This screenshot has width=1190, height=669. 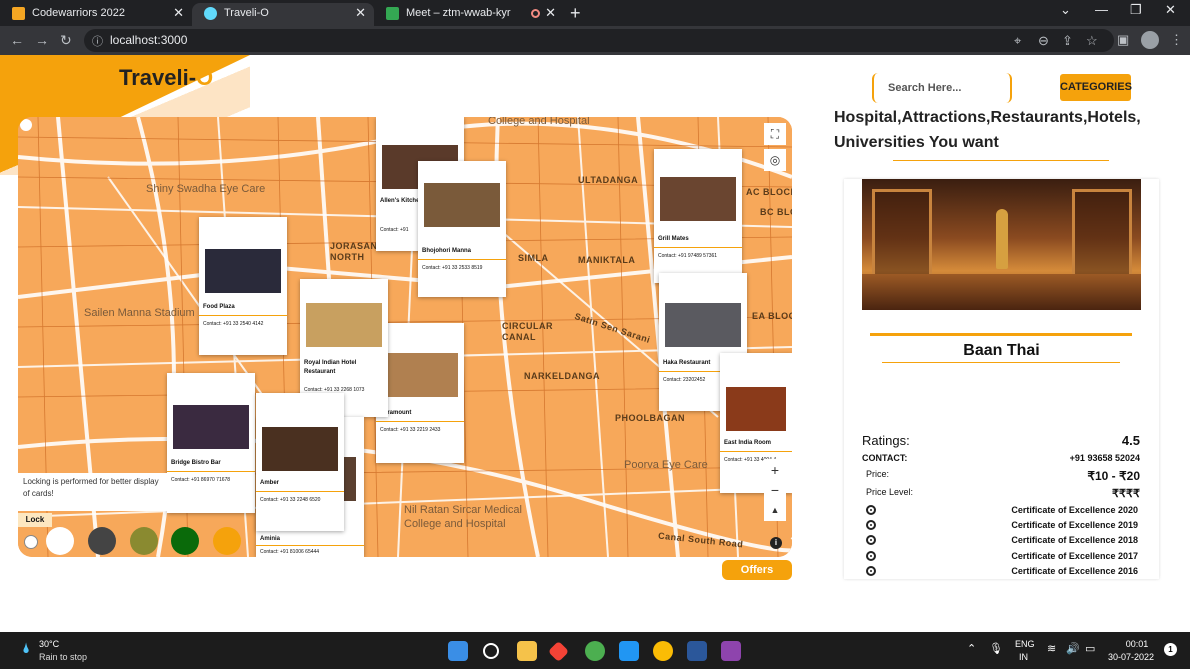 What do you see at coordinates (1101, 9) in the screenshot?
I see `minimize-icon: —` at bounding box center [1101, 9].